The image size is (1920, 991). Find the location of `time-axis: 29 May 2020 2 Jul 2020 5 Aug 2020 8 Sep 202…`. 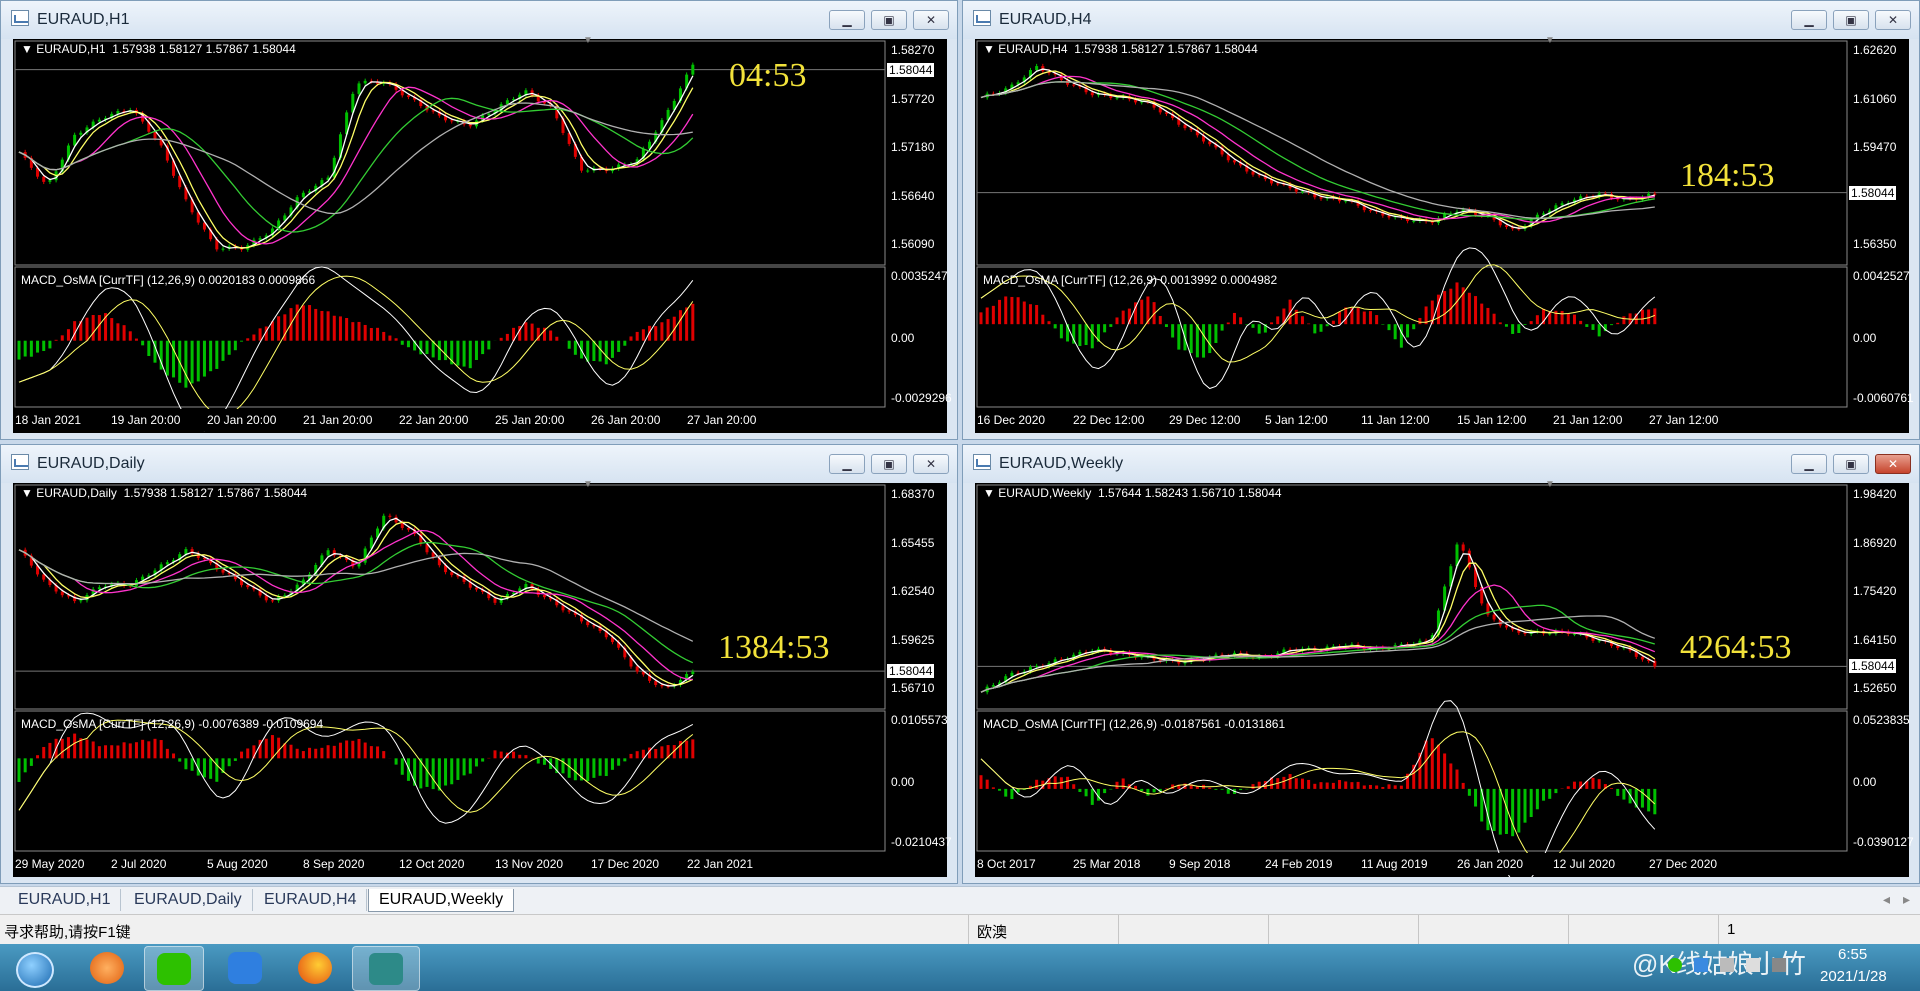

time-axis: 29 May 2020 2 Jul 2020 5 Aug 2020 8 Sep 202… is located at coordinates (480, 864).